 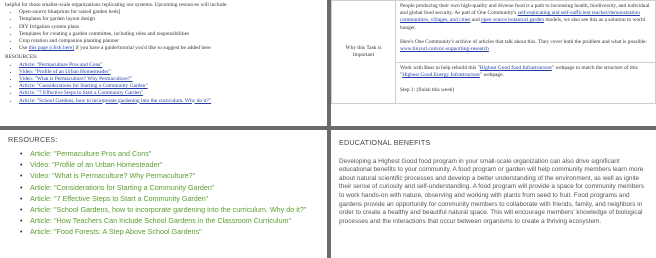 I want to click on text: Work with Bear to help rebuild this ", so click(x=440, y=68).